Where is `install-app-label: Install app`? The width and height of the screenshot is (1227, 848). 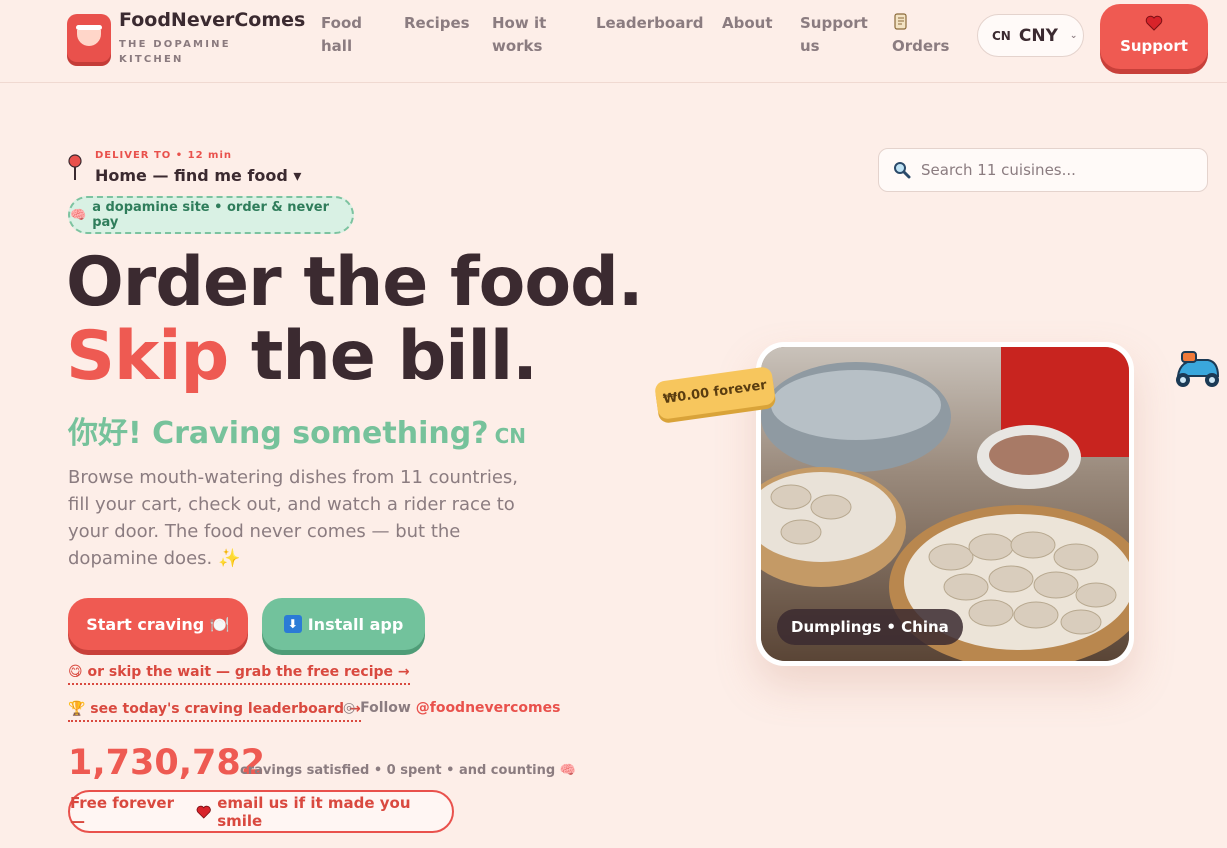
install-app-label: Install app is located at coordinates (355, 624).